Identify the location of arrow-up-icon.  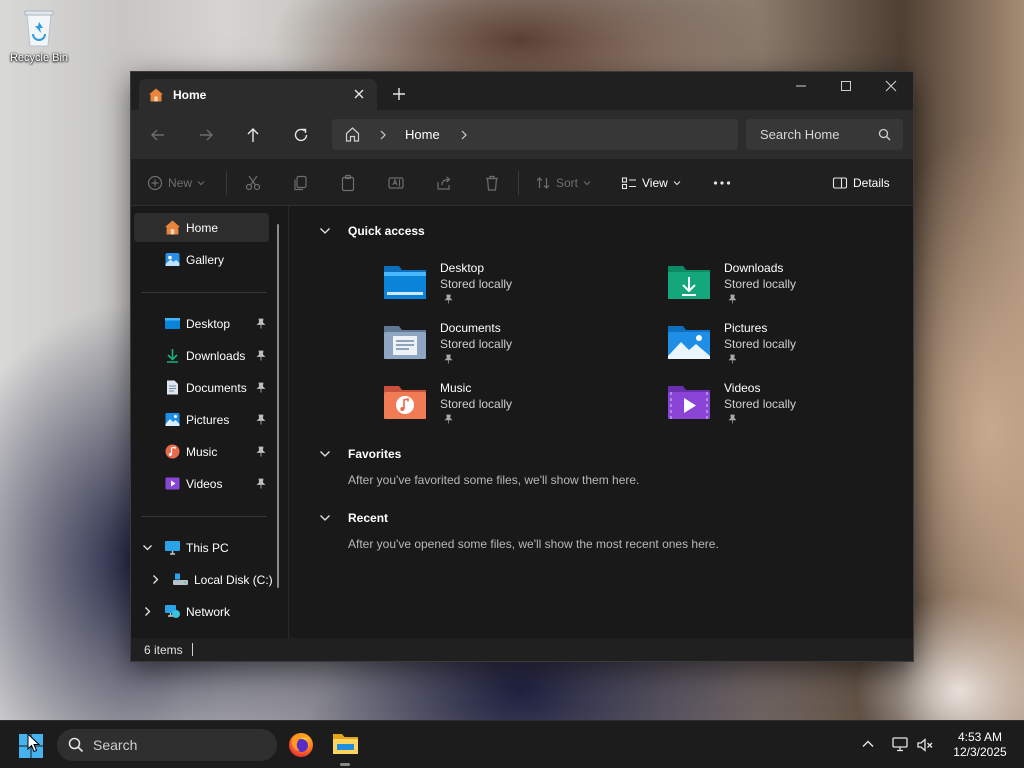
(253, 135).